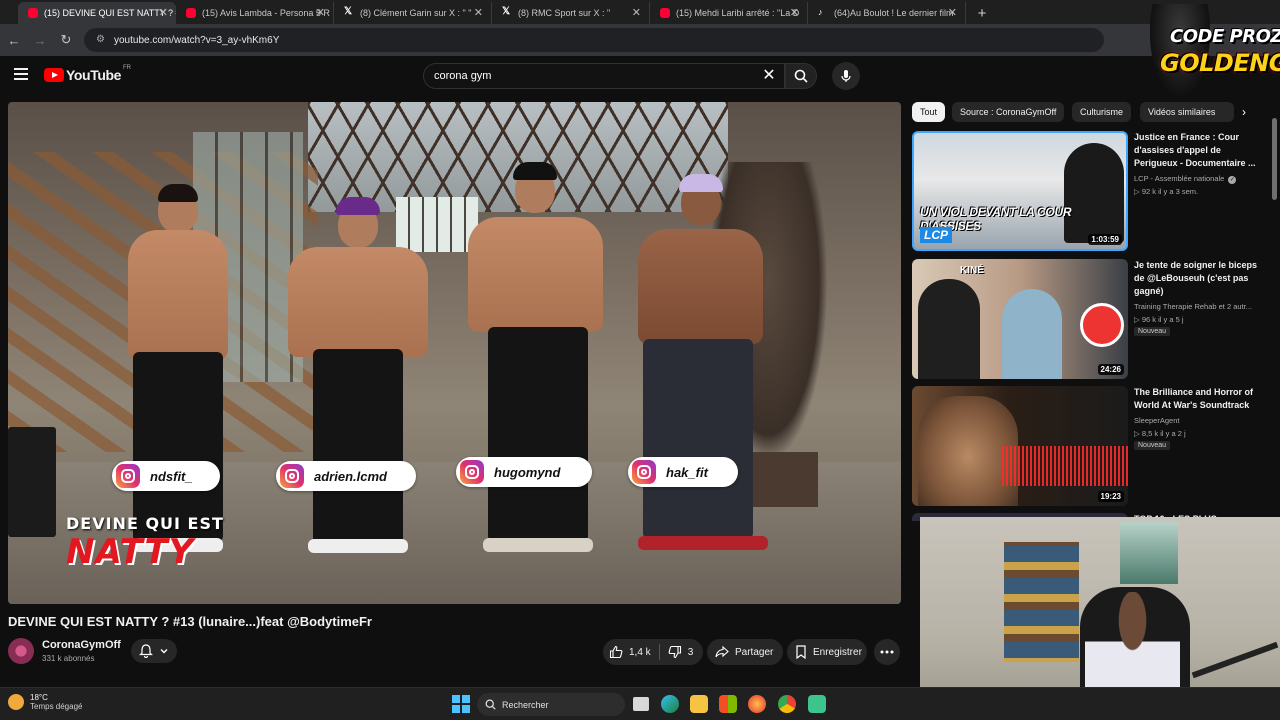 This screenshot has height=720, width=1280. I want to click on bell-icon, so click(146, 651).